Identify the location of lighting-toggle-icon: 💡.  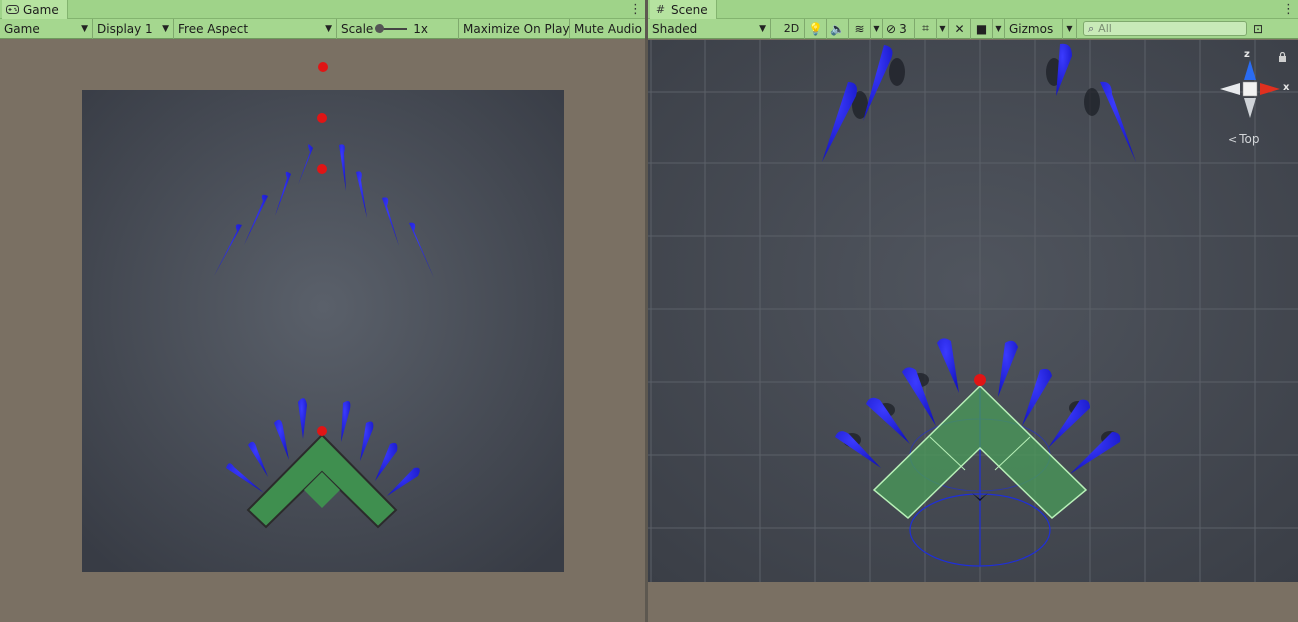
(816, 28).